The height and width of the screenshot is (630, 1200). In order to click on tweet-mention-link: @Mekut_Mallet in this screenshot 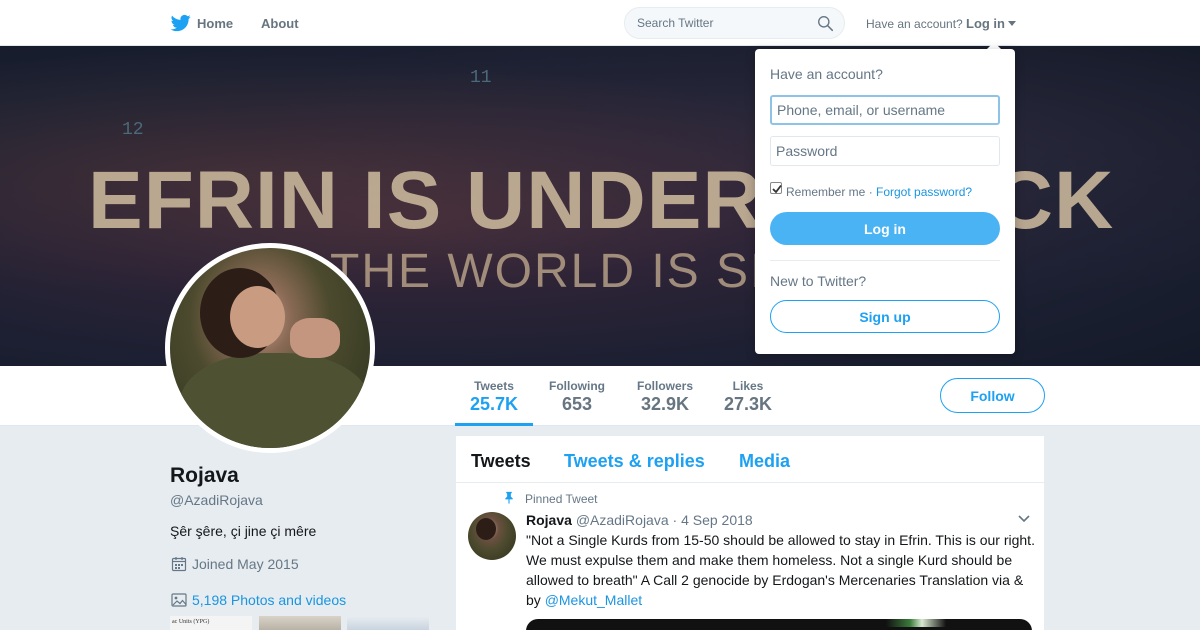, I will do `click(593, 600)`.